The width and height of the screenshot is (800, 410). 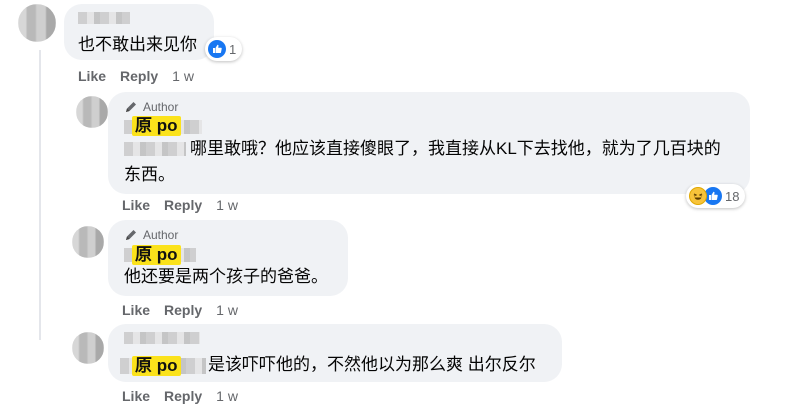 What do you see at coordinates (139, 32) in the screenshot?
I see `comment-bubble: 也不敢出来见你` at bounding box center [139, 32].